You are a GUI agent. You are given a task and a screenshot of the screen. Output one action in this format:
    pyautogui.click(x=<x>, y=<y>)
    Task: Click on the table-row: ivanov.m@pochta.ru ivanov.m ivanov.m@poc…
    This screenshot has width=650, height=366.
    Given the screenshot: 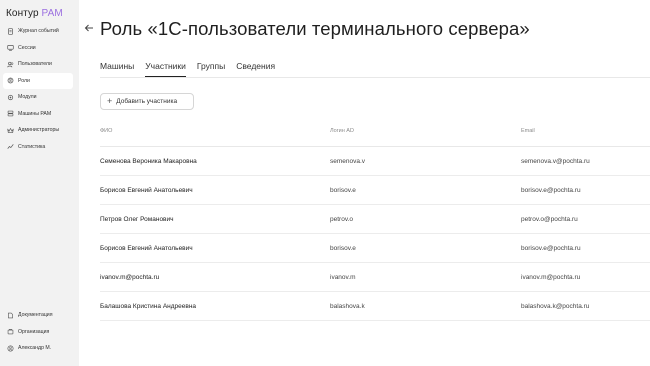 What is the action you would take?
    pyautogui.click(x=375, y=277)
    